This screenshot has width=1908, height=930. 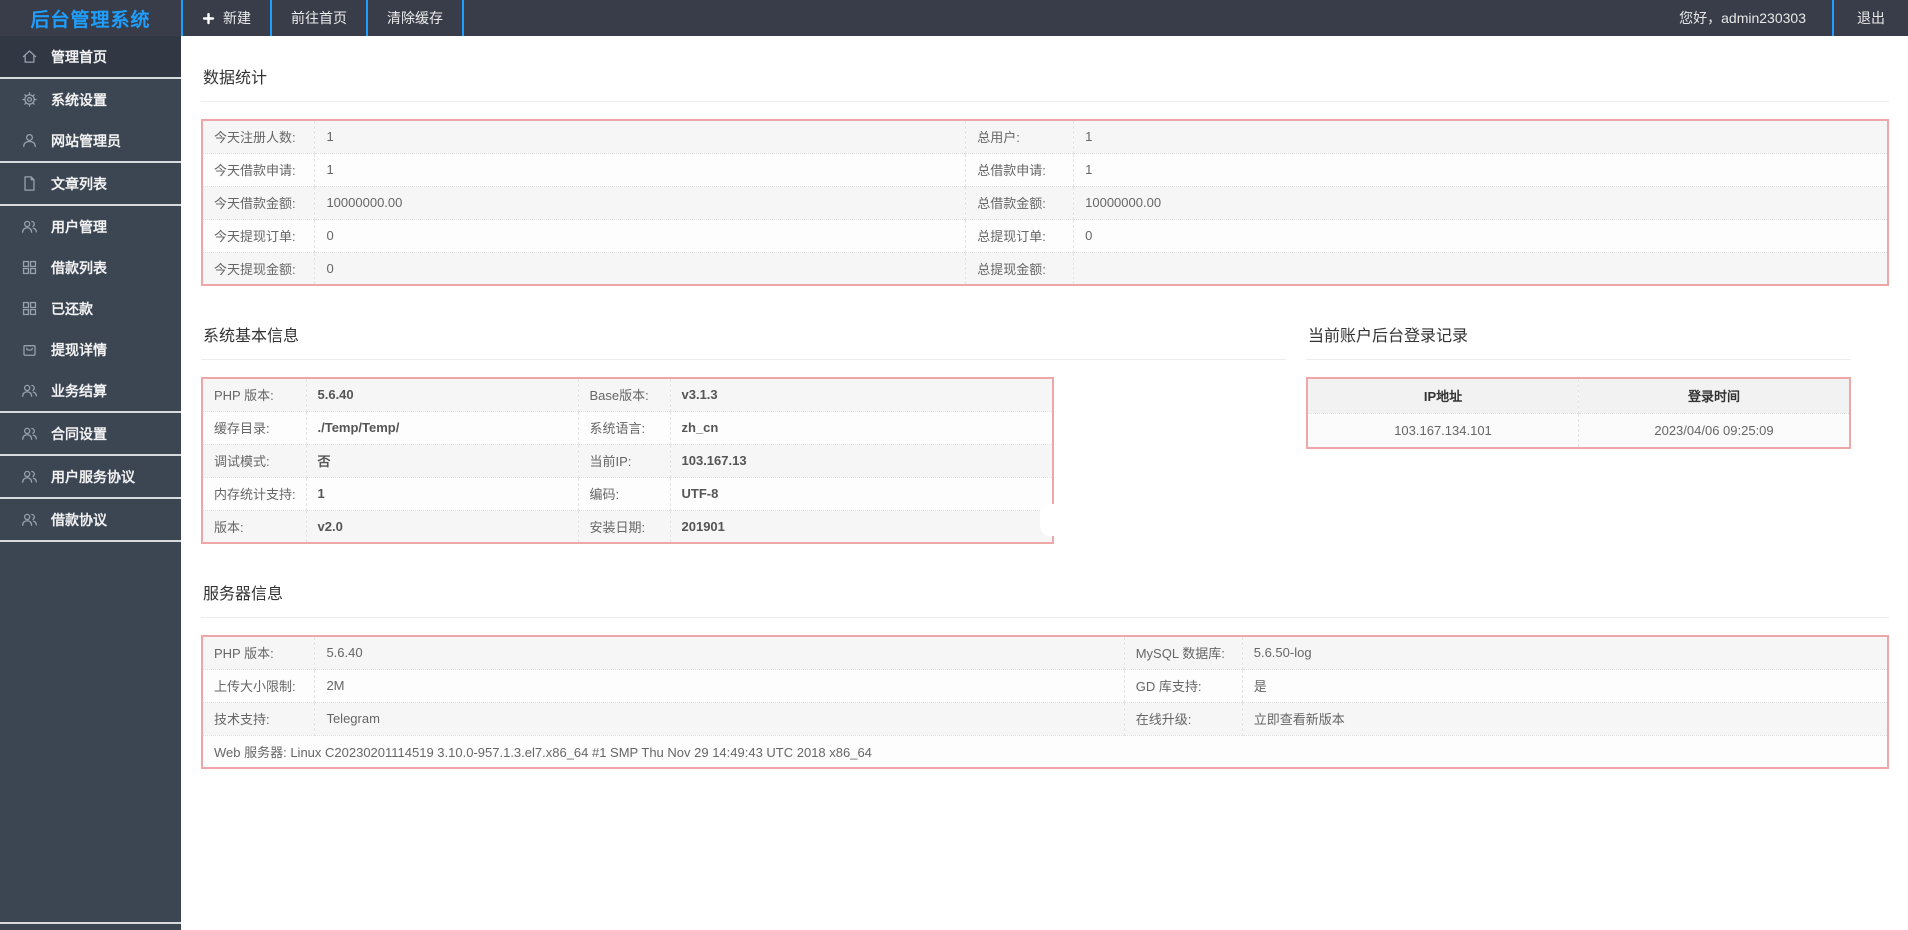 What do you see at coordinates (1183, 686) in the screenshot?
I see `info-label: GD 库支持:` at bounding box center [1183, 686].